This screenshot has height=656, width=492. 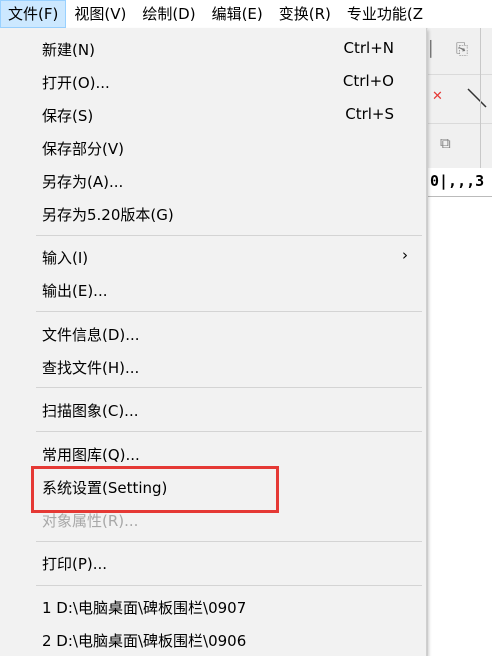 What do you see at coordinates (168, 14) in the screenshot?
I see `menu-draw: 绘制(D)` at bounding box center [168, 14].